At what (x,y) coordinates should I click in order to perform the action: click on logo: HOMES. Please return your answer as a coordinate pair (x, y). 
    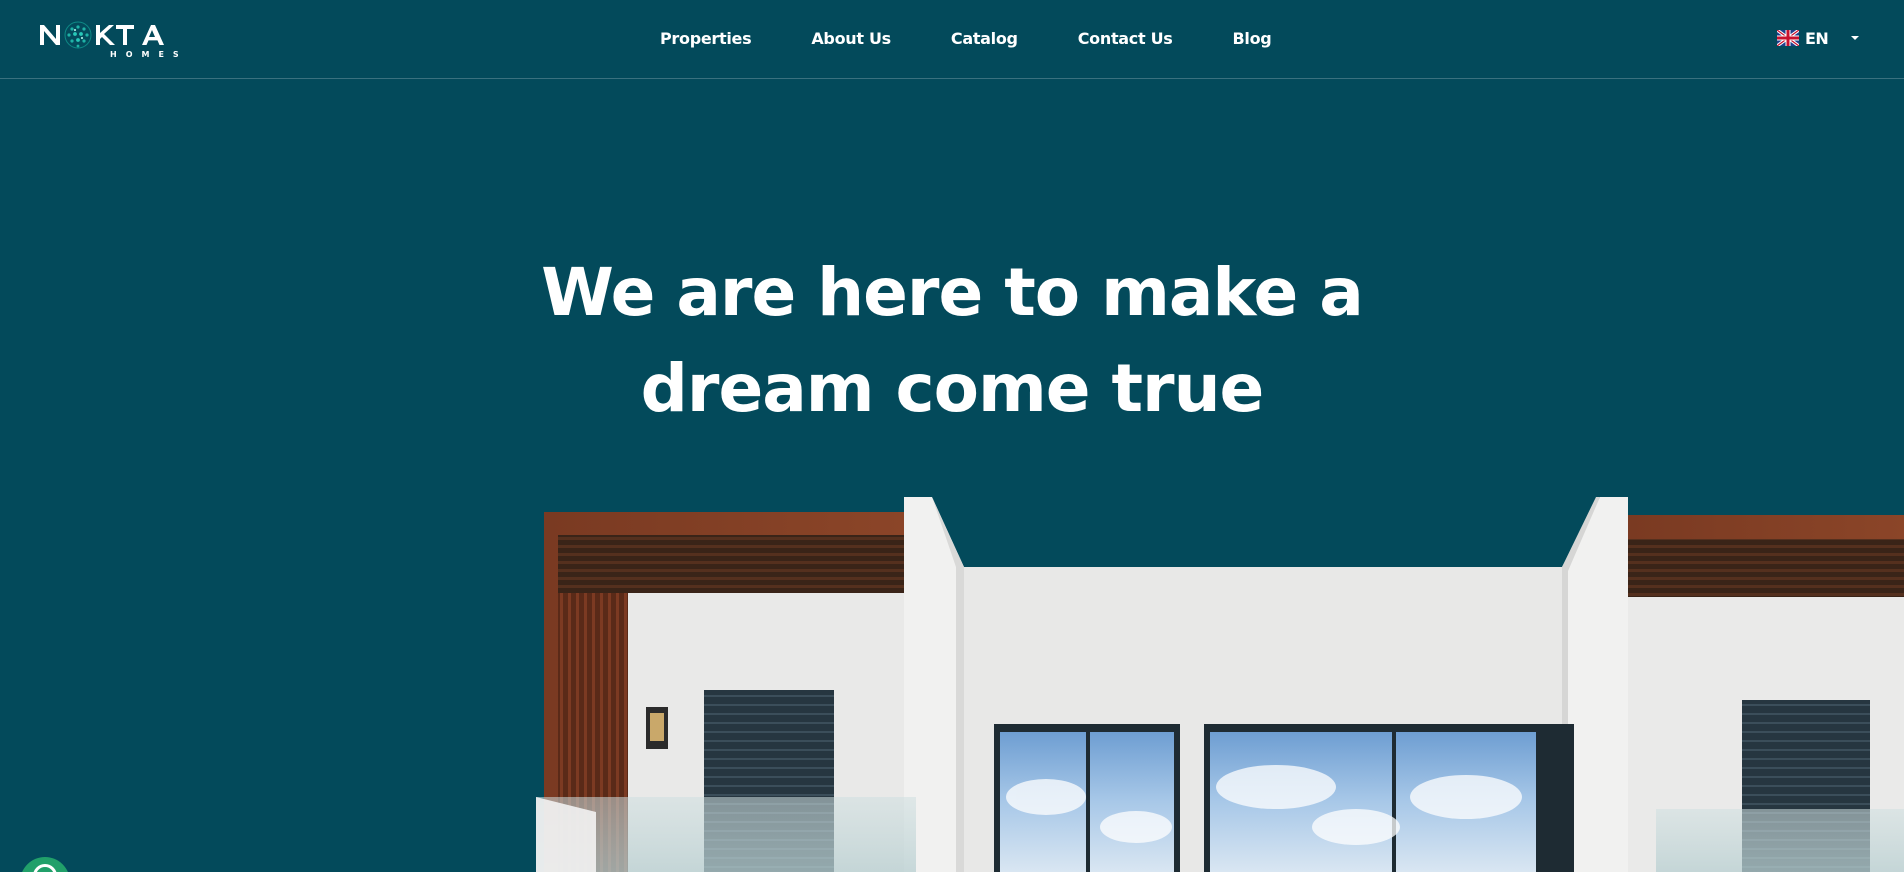
    Looking at the image, I should click on (120, 39).